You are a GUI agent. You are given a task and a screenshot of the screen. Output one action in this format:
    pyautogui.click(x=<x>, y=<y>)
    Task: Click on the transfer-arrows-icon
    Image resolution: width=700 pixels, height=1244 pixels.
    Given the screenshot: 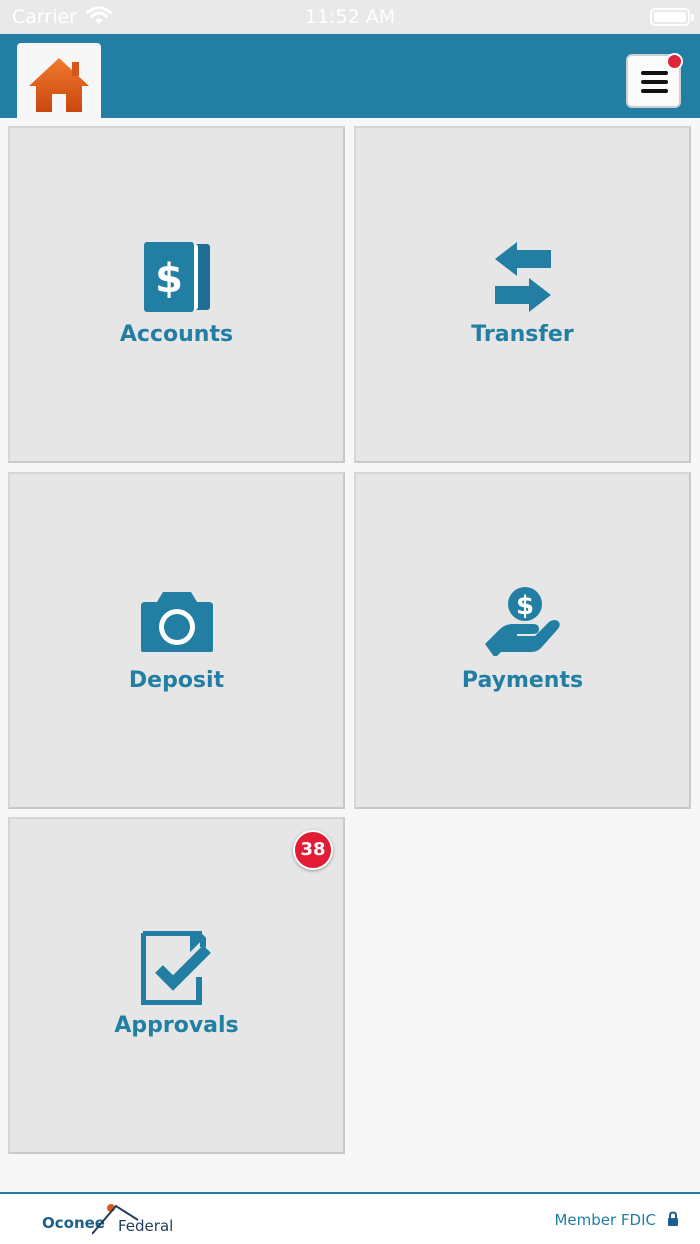 What is the action you would take?
    pyautogui.click(x=522, y=279)
    